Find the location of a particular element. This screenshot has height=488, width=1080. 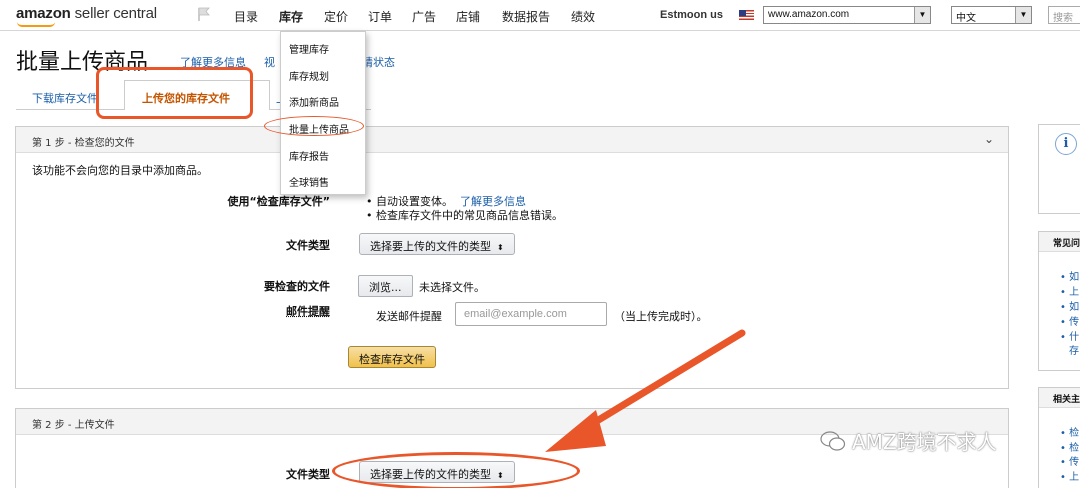

menu-item-inventory-reports: 库存报告 is located at coordinates (309, 155).